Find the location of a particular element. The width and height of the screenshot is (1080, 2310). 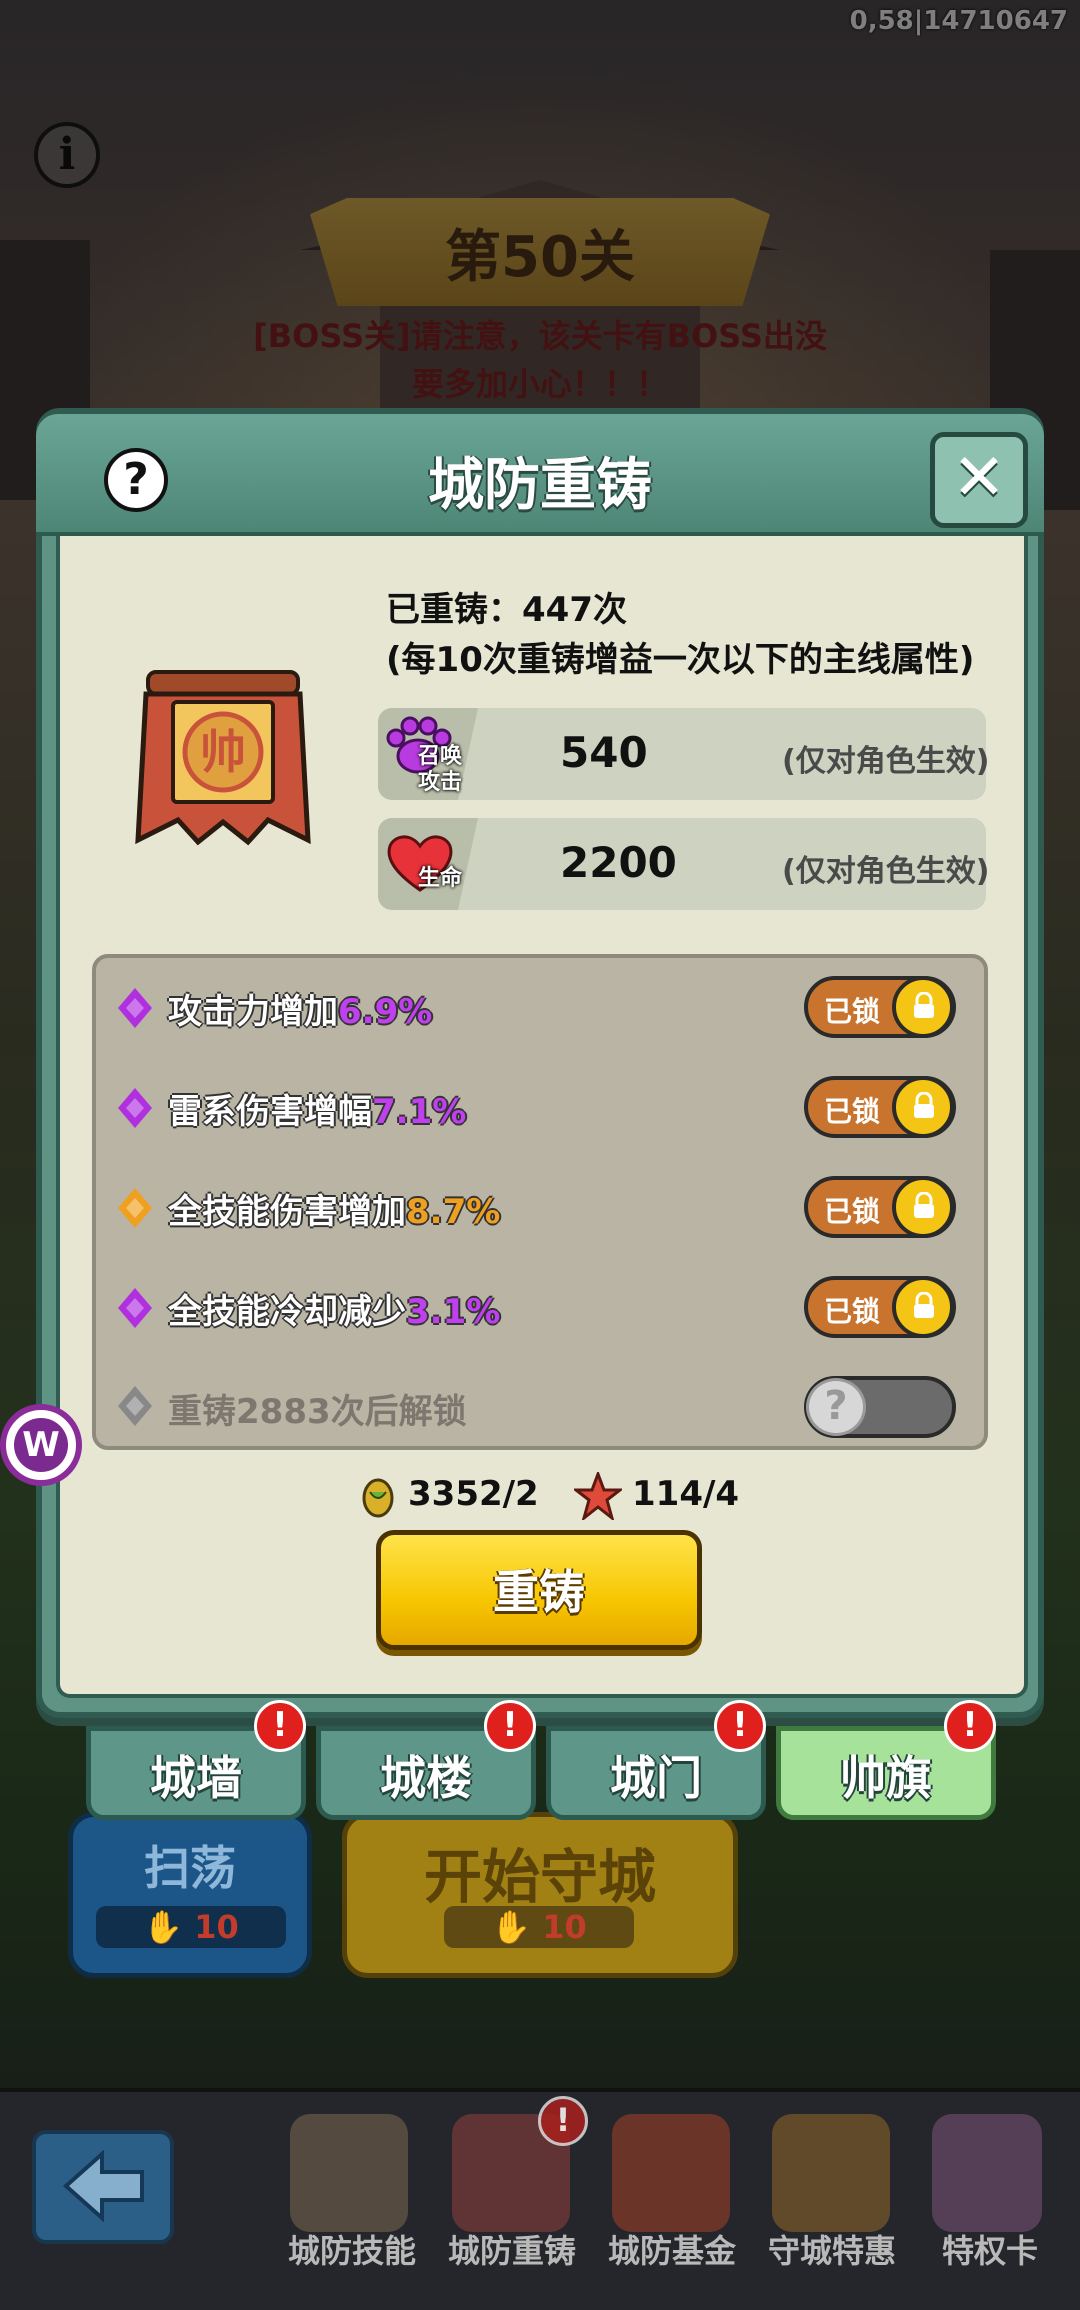

tab-gate-alert-badge: ! is located at coordinates (740, 1726).